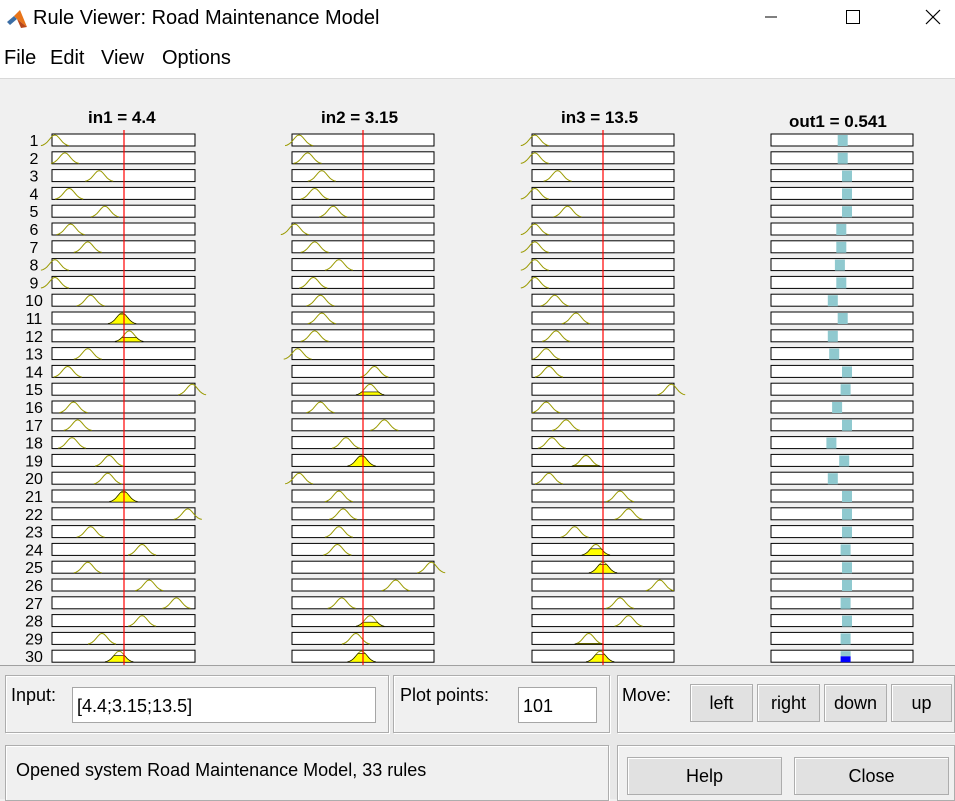 This screenshot has height=801, width=955. I want to click on rule-number: 25, so click(34, 568).